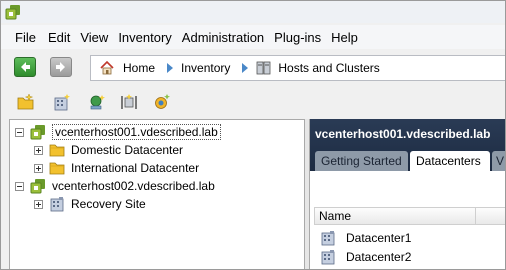 The image size is (506, 270). I want to click on new-cluster-icon, so click(129, 102).